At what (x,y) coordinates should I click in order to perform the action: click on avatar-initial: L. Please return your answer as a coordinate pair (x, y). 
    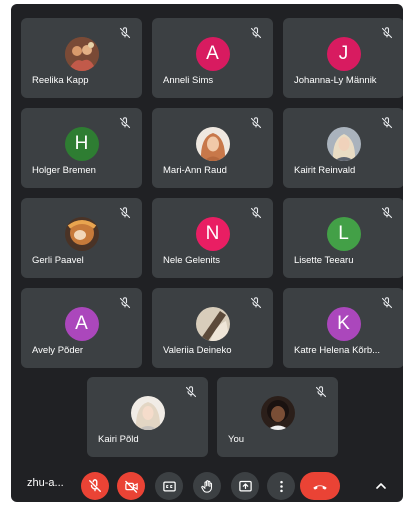
    Looking at the image, I should click on (343, 233).